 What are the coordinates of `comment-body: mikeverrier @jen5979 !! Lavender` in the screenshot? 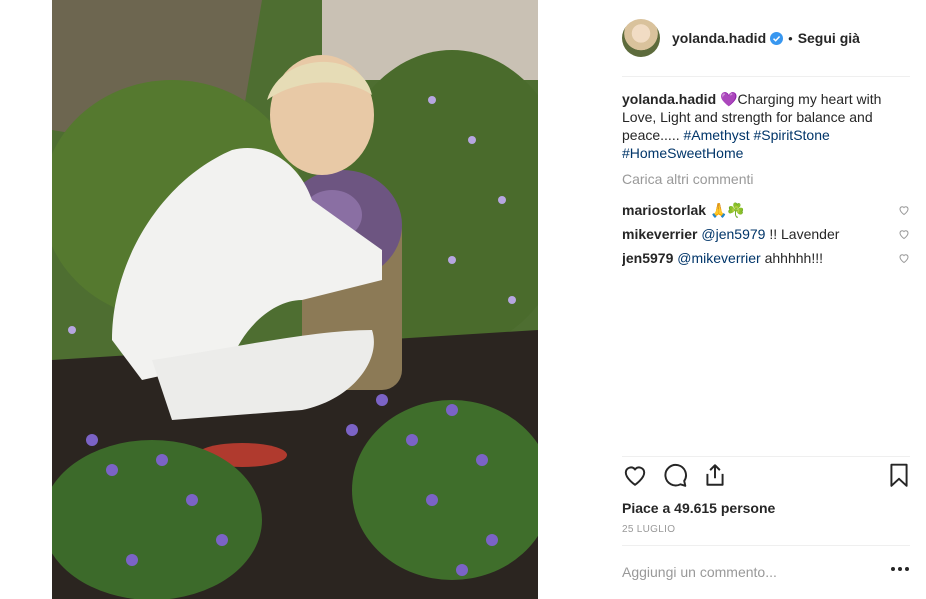 It's located at (767, 234).